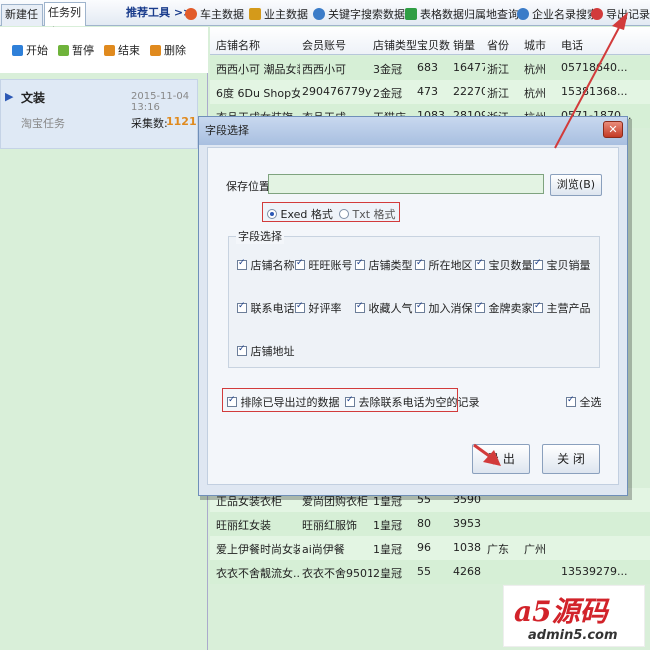 The image size is (650, 650). What do you see at coordinates (272, 308) in the screenshot?
I see `field-label: 联系电话` at bounding box center [272, 308].